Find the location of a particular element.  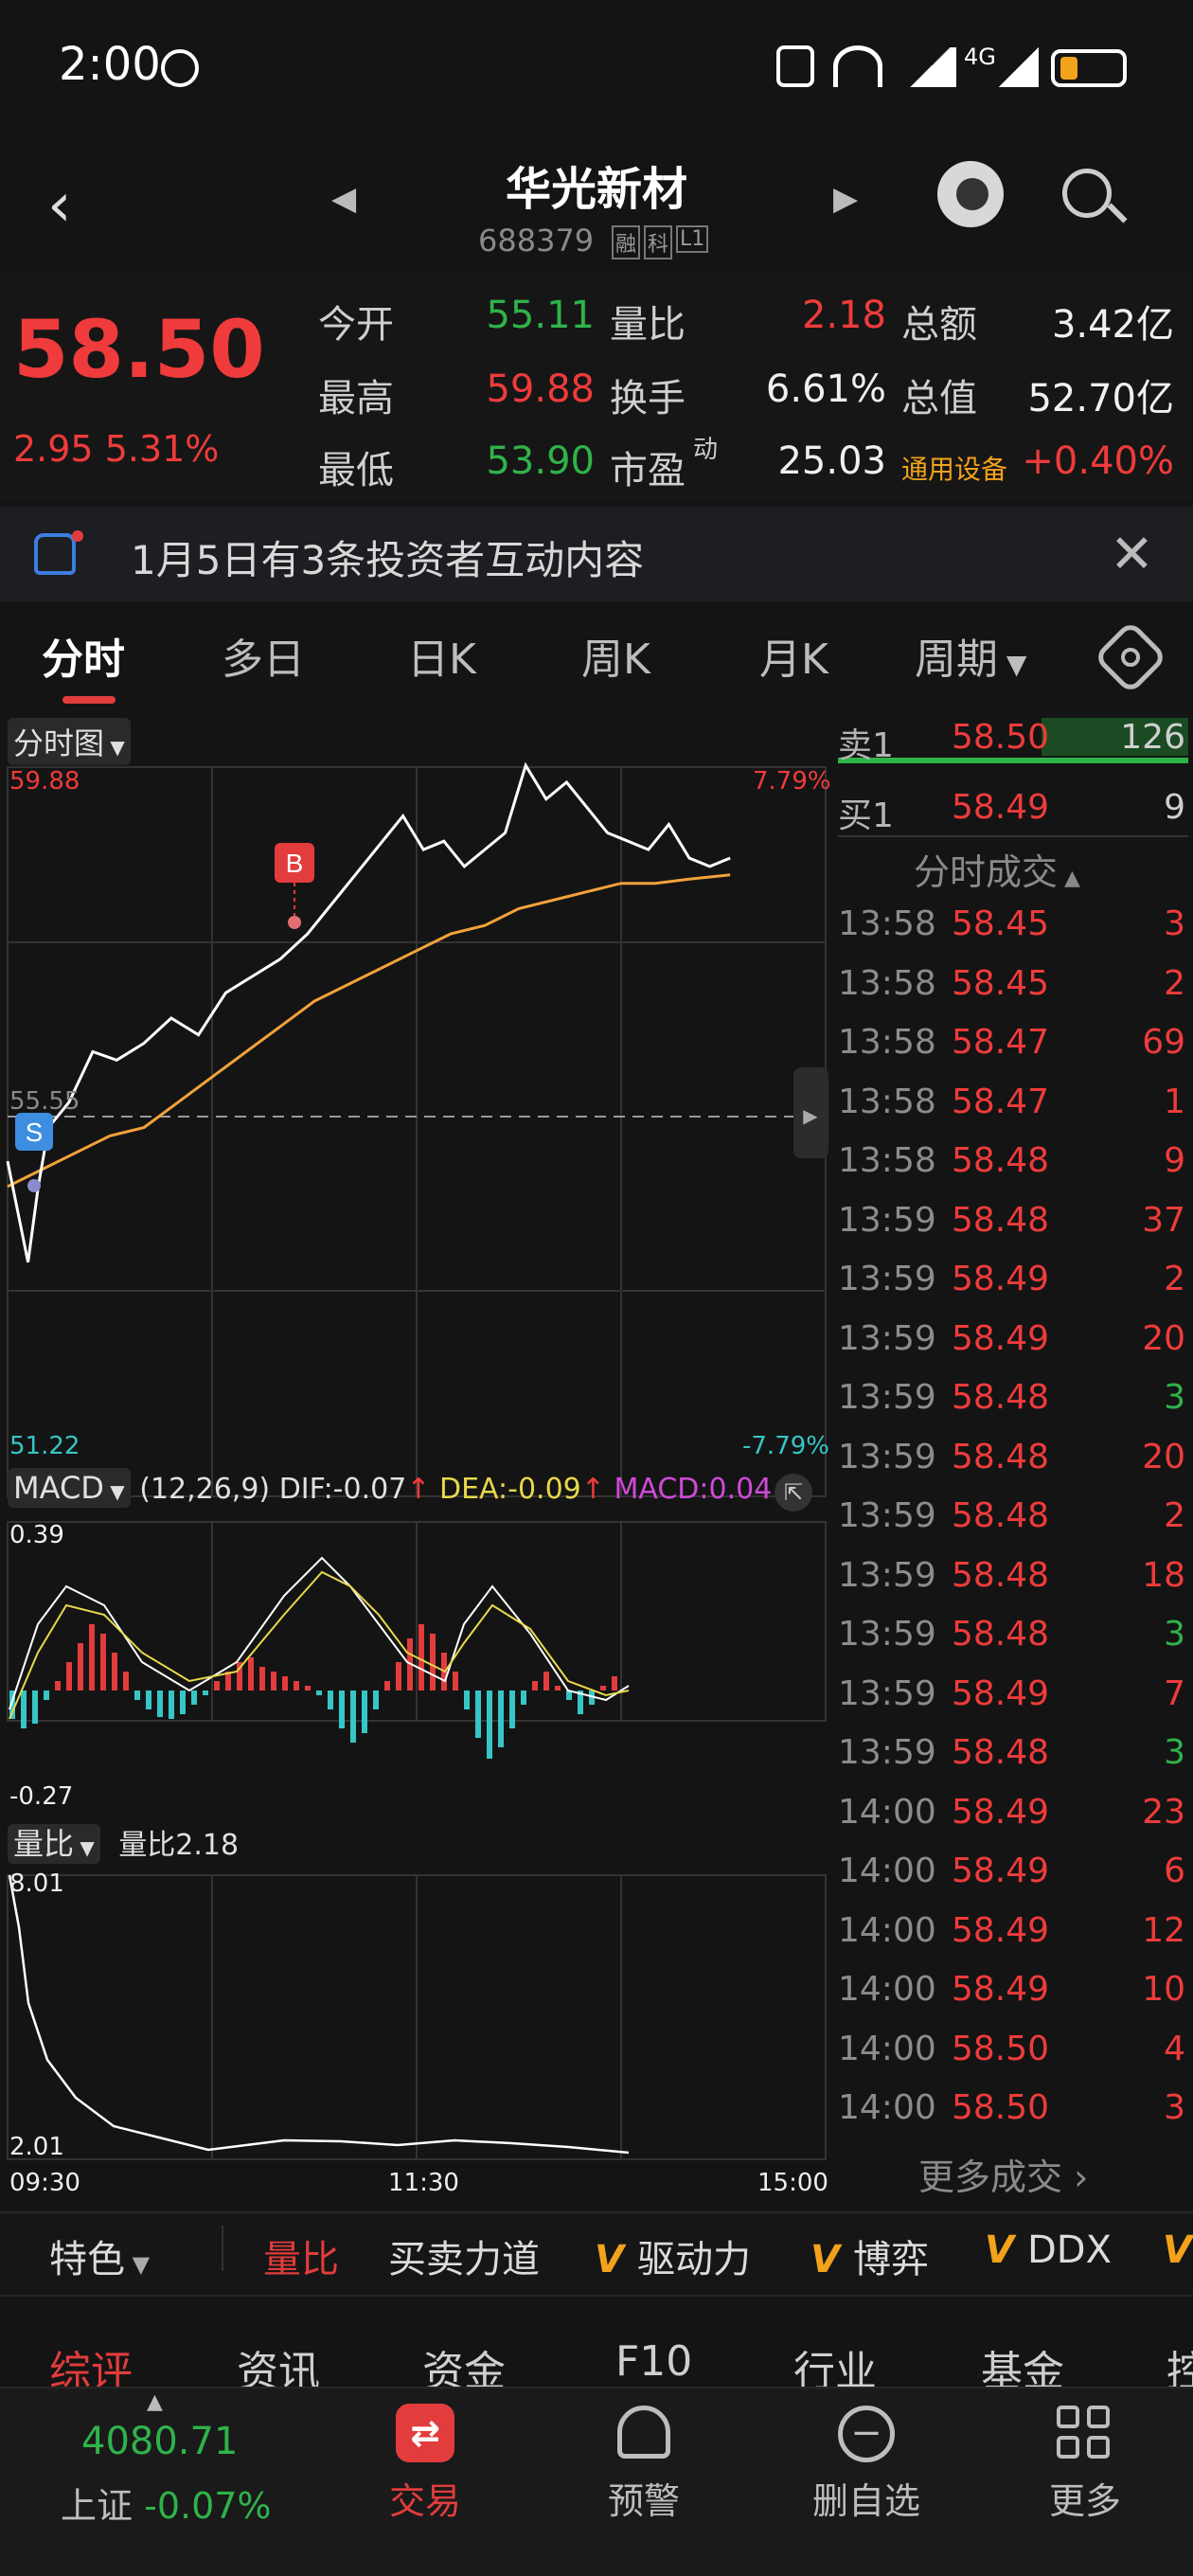

quote-label: 最低 is located at coordinates (356, 470).